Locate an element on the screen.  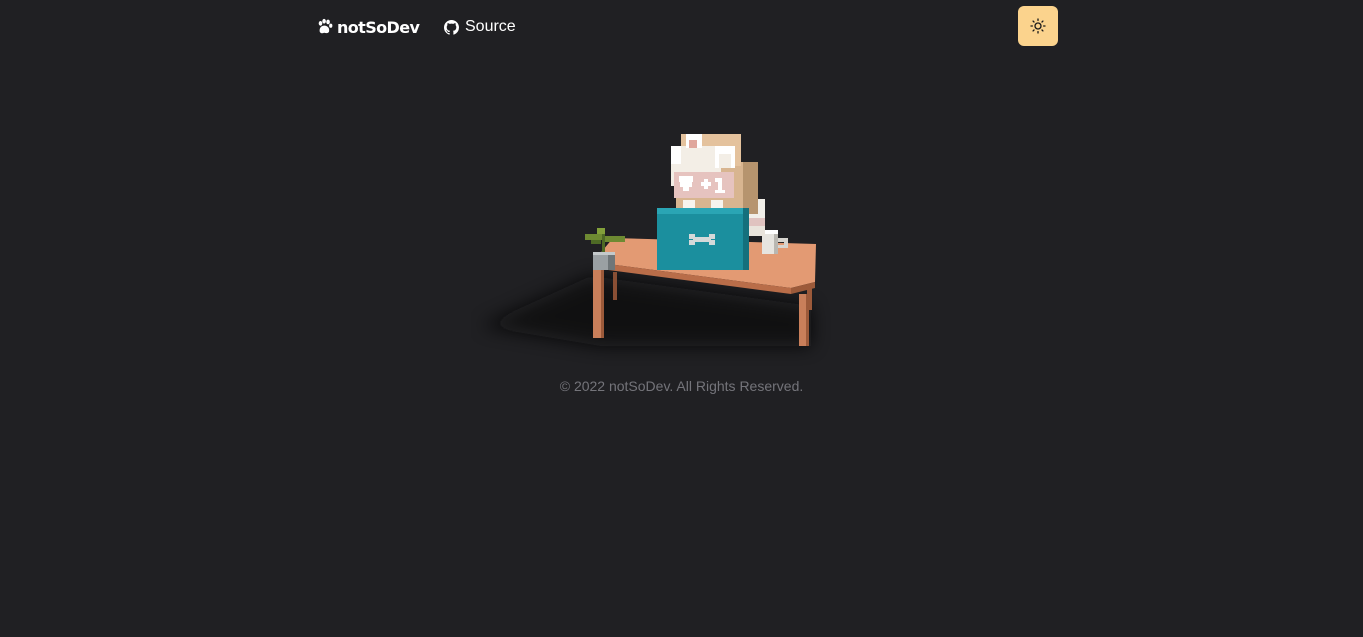
footer: © 2022 notSoDev. All Rights Reserved. is located at coordinates (681, 385).